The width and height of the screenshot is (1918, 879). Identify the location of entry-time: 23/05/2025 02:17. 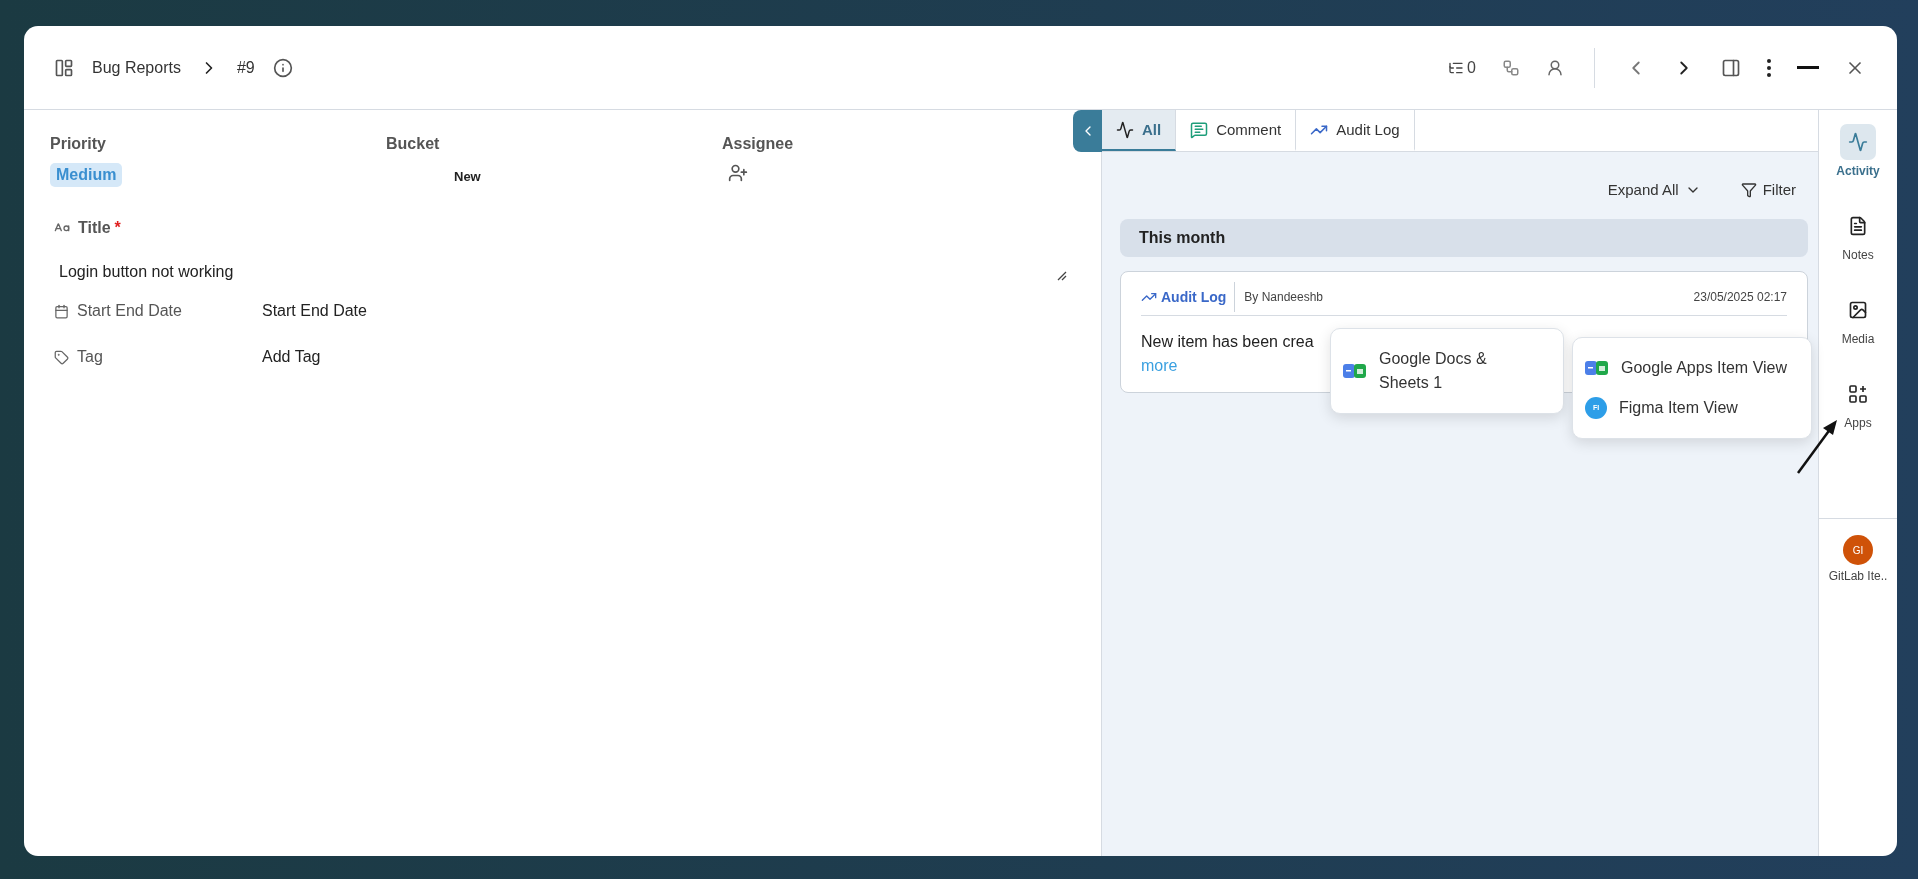
(1740, 296).